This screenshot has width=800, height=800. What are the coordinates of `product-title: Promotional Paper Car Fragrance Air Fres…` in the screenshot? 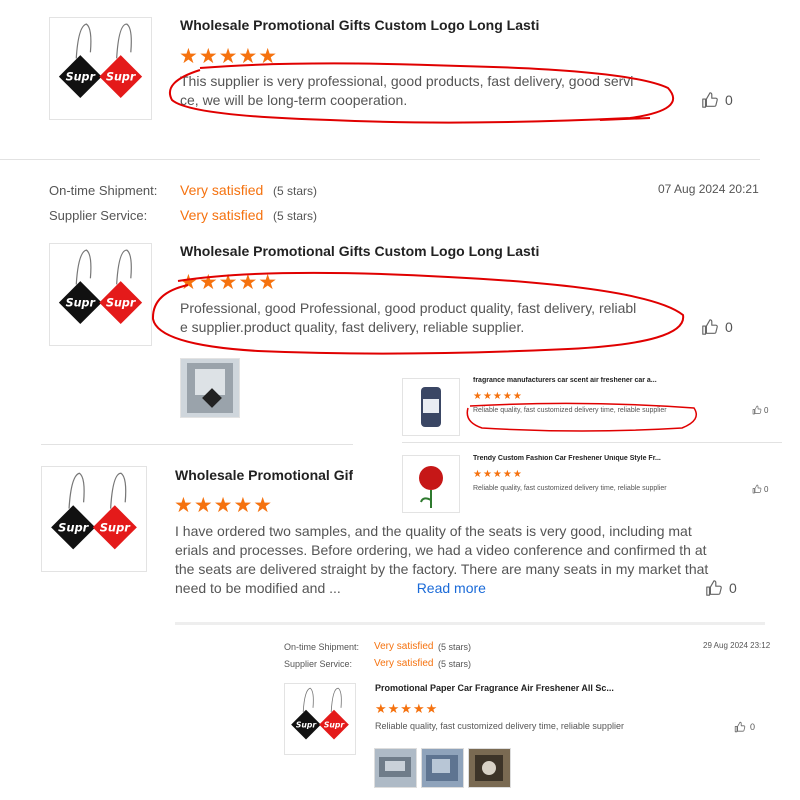 It's located at (505, 688).